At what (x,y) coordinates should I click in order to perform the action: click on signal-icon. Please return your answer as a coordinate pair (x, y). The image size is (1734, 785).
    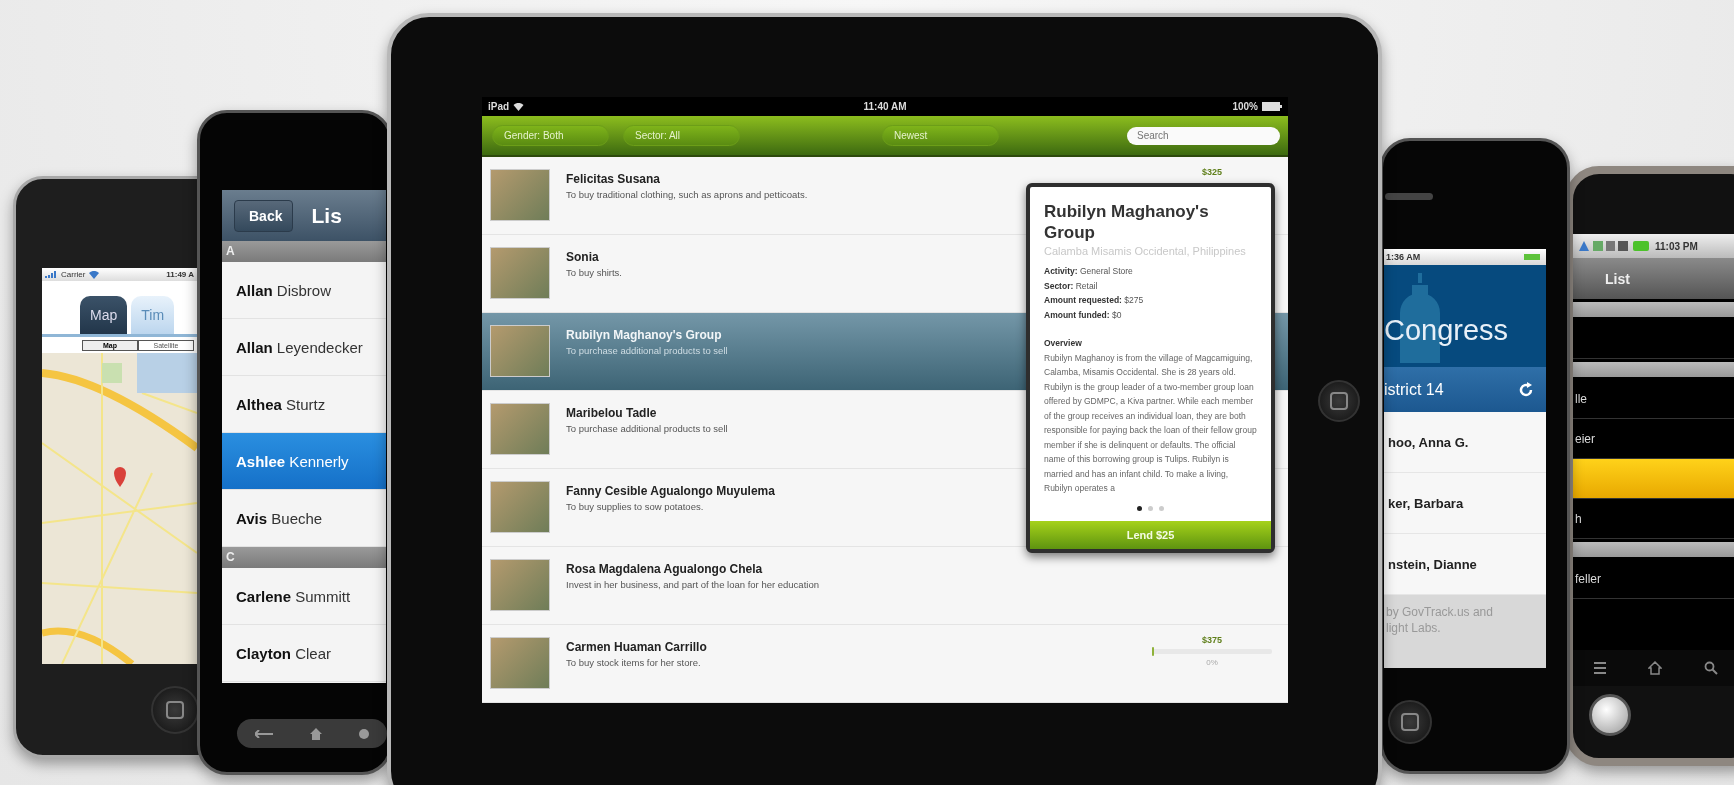
    Looking at the image, I should click on (51, 274).